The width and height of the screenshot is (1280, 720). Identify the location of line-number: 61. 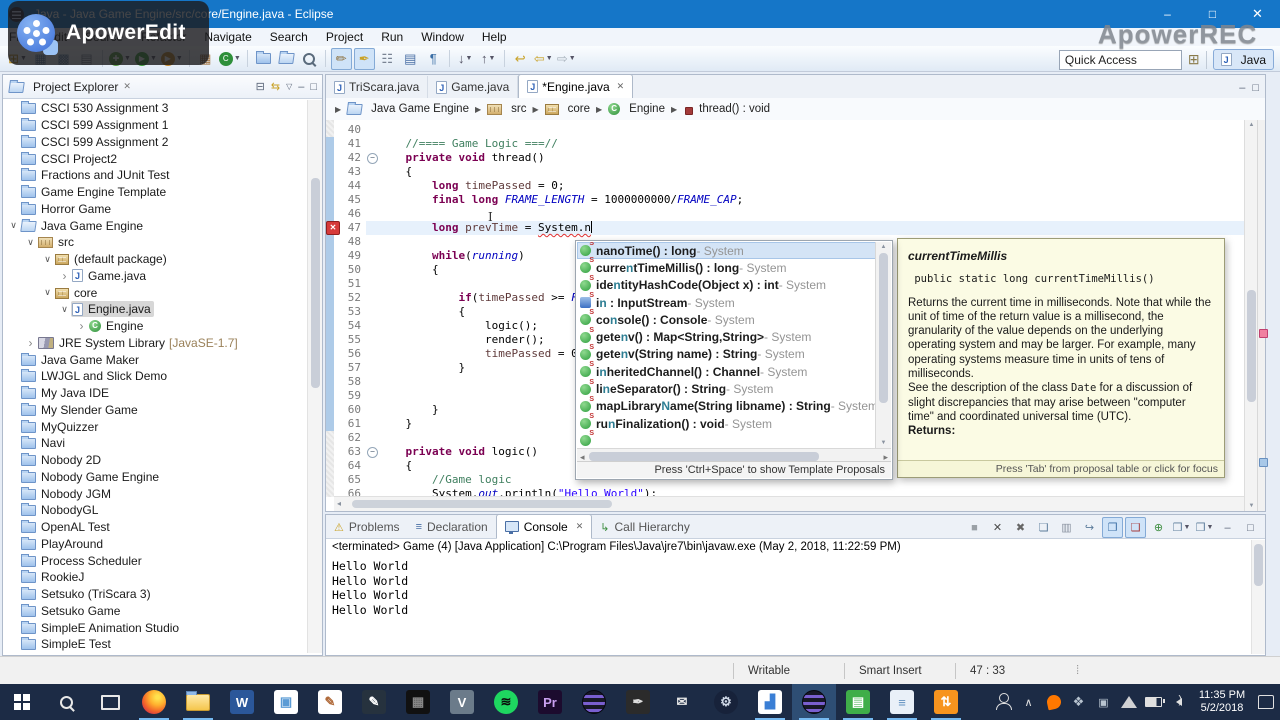
(350, 424).